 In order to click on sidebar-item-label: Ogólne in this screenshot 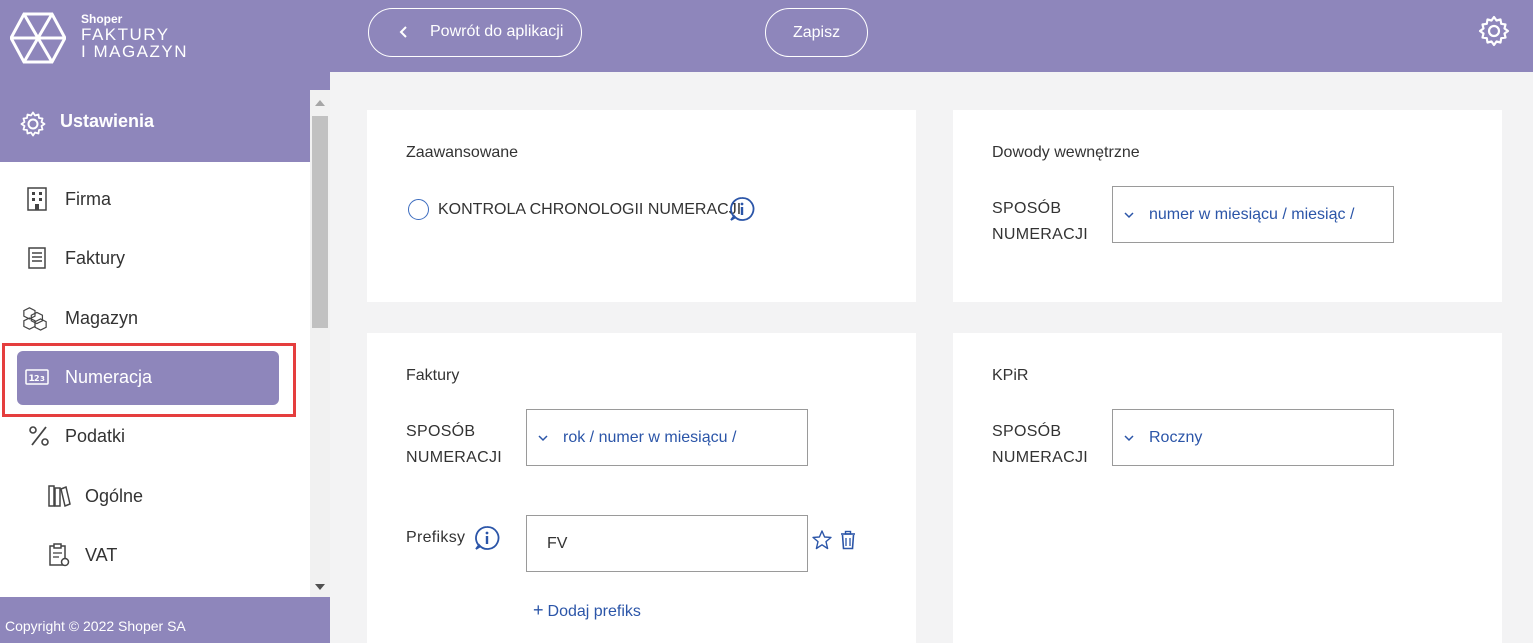, I will do `click(114, 496)`.